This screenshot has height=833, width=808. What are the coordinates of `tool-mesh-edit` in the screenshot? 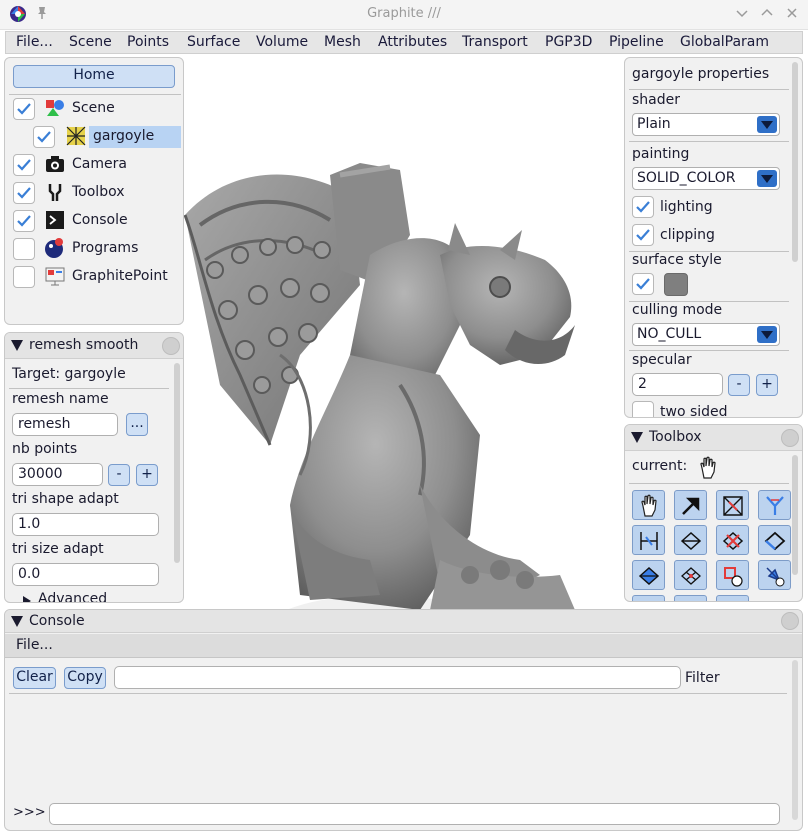 It's located at (732, 505).